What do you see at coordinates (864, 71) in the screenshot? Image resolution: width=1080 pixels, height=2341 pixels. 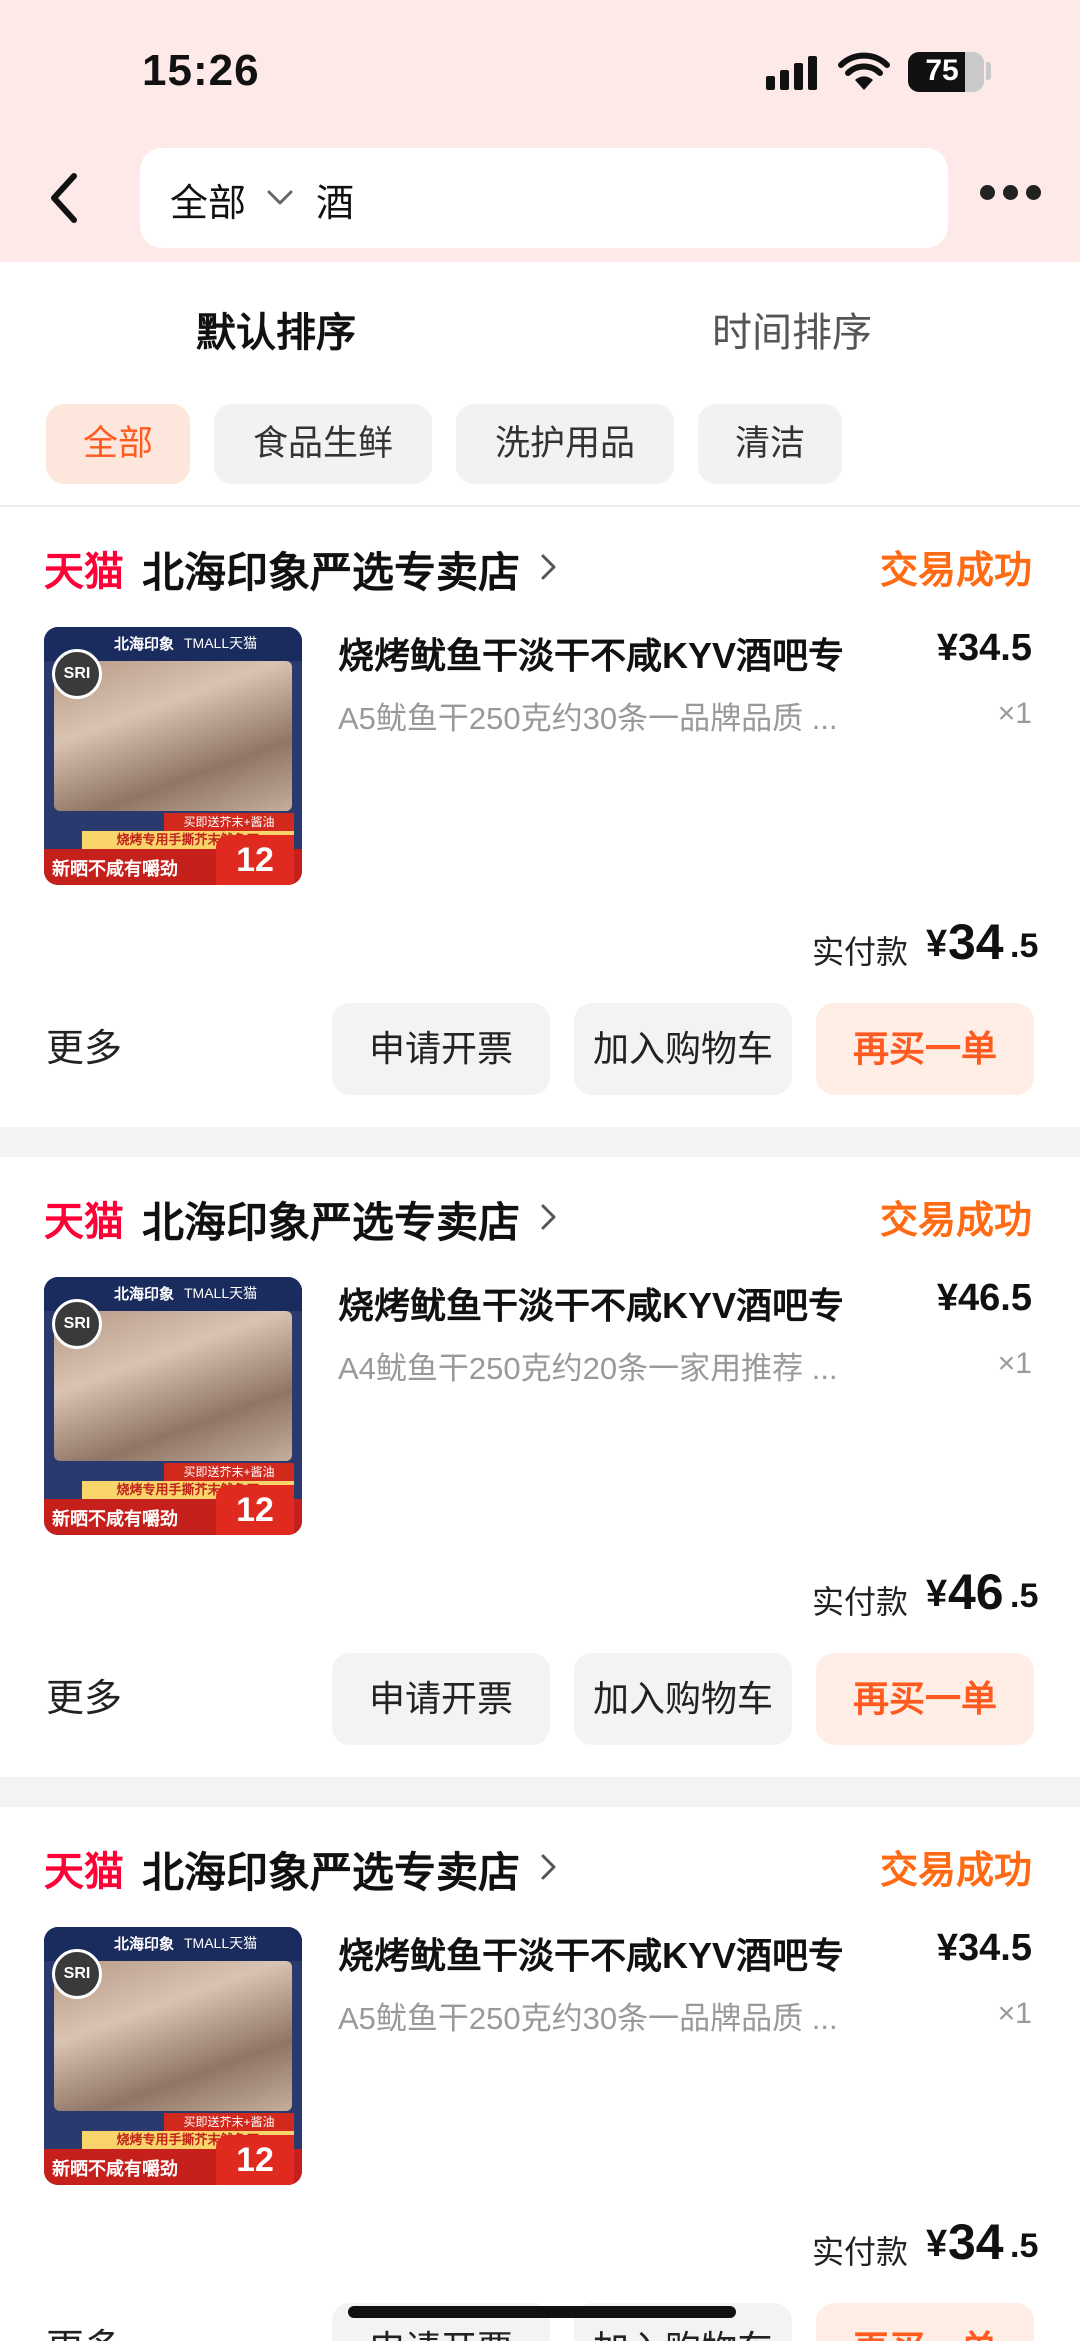 I see `wifi-icon` at bounding box center [864, 71].